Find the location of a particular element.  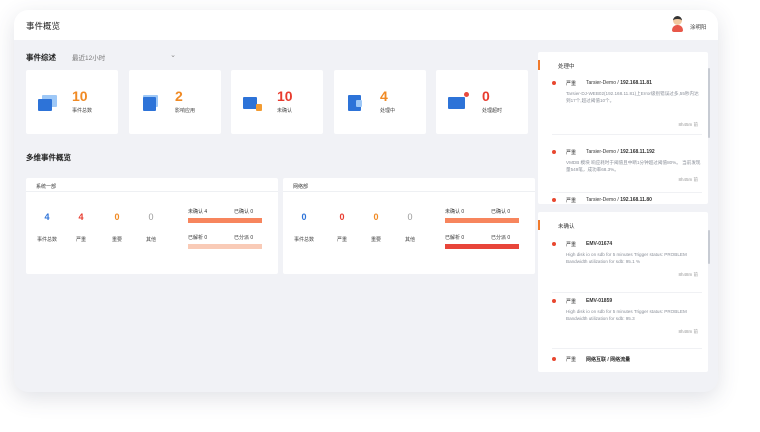

chevron-down-icon: ⌄ is located at coordinates (173, 55).